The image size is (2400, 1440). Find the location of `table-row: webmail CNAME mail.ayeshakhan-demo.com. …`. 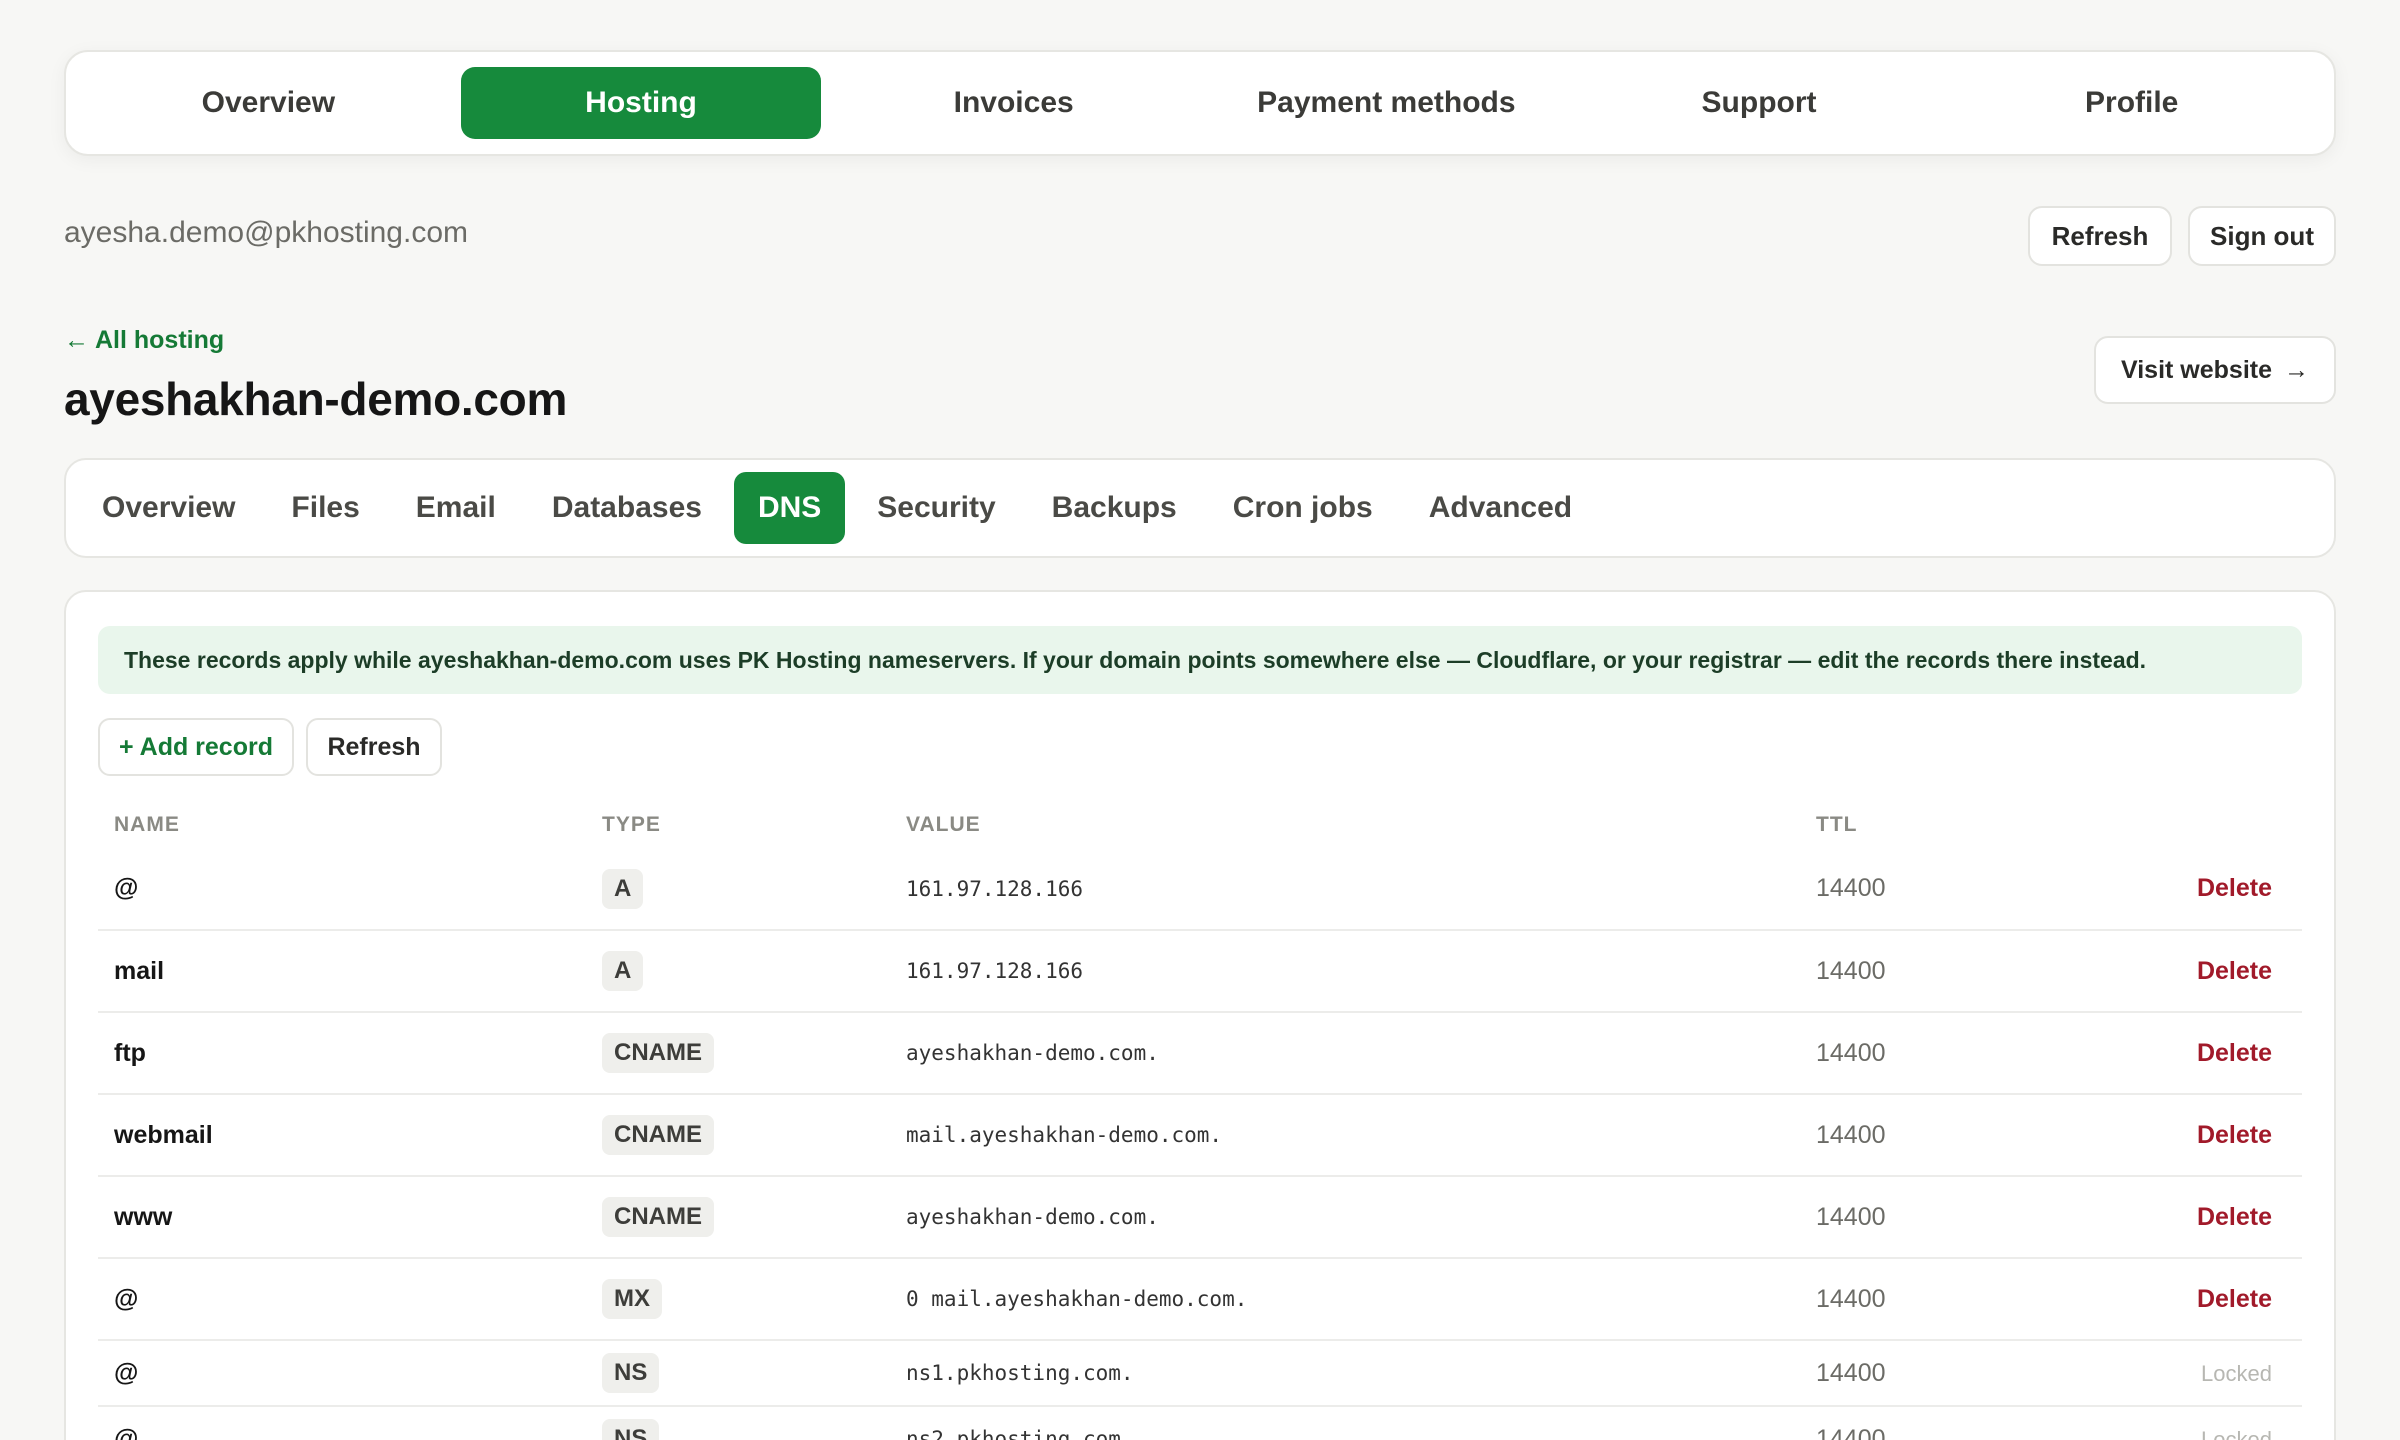

table-row: webmail CNAME mail.ayeshakhan-demo.com. … is located at coordinates (1200, 1135).